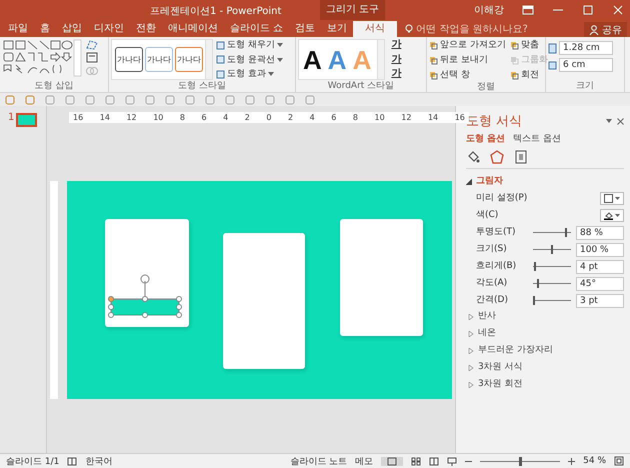 This screenshot has height=468, width=630. Describe the element at coordinates (545, 316) in the screenshot. I see `section-header: 반사` at that location.